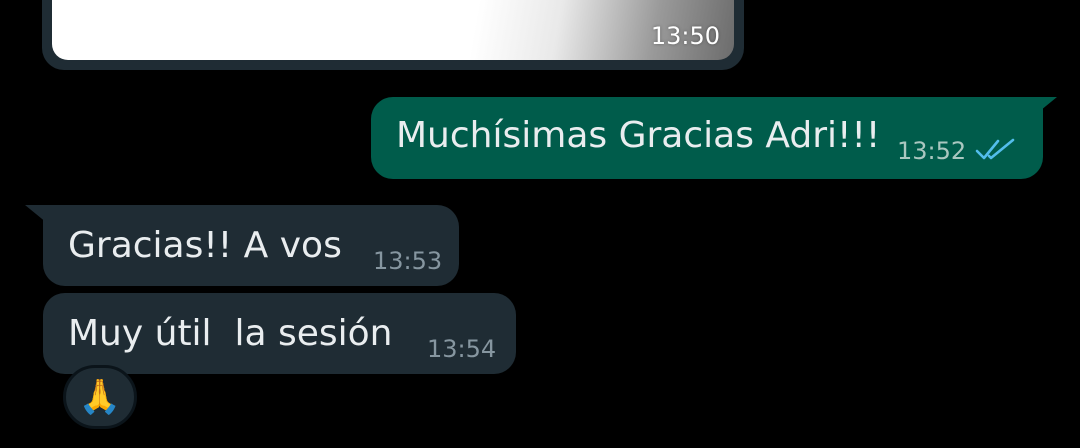 The width and height of the screenshot is (1080, 448). What do you see at coordinates (638, 135) in the screenshot?
I see `message-text: Muchísimas Gracias Adri!!!` at bounding box center [638, 135].